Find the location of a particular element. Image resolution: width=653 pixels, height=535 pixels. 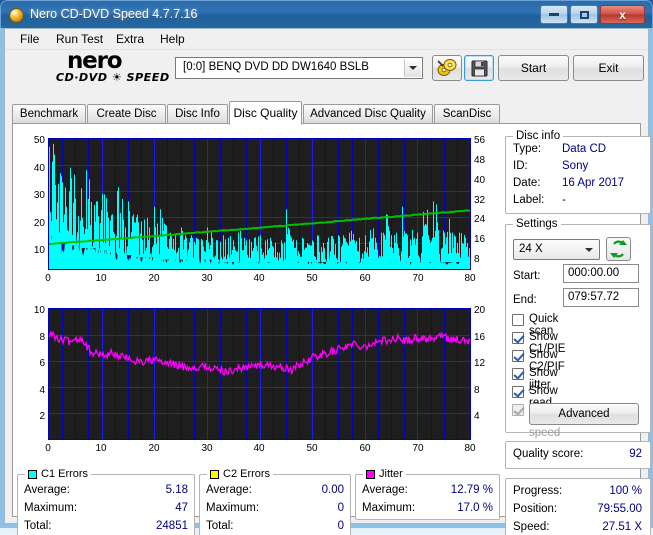

disc-date-value: 16 Apr 2017 is located at coordinates (593, 183).